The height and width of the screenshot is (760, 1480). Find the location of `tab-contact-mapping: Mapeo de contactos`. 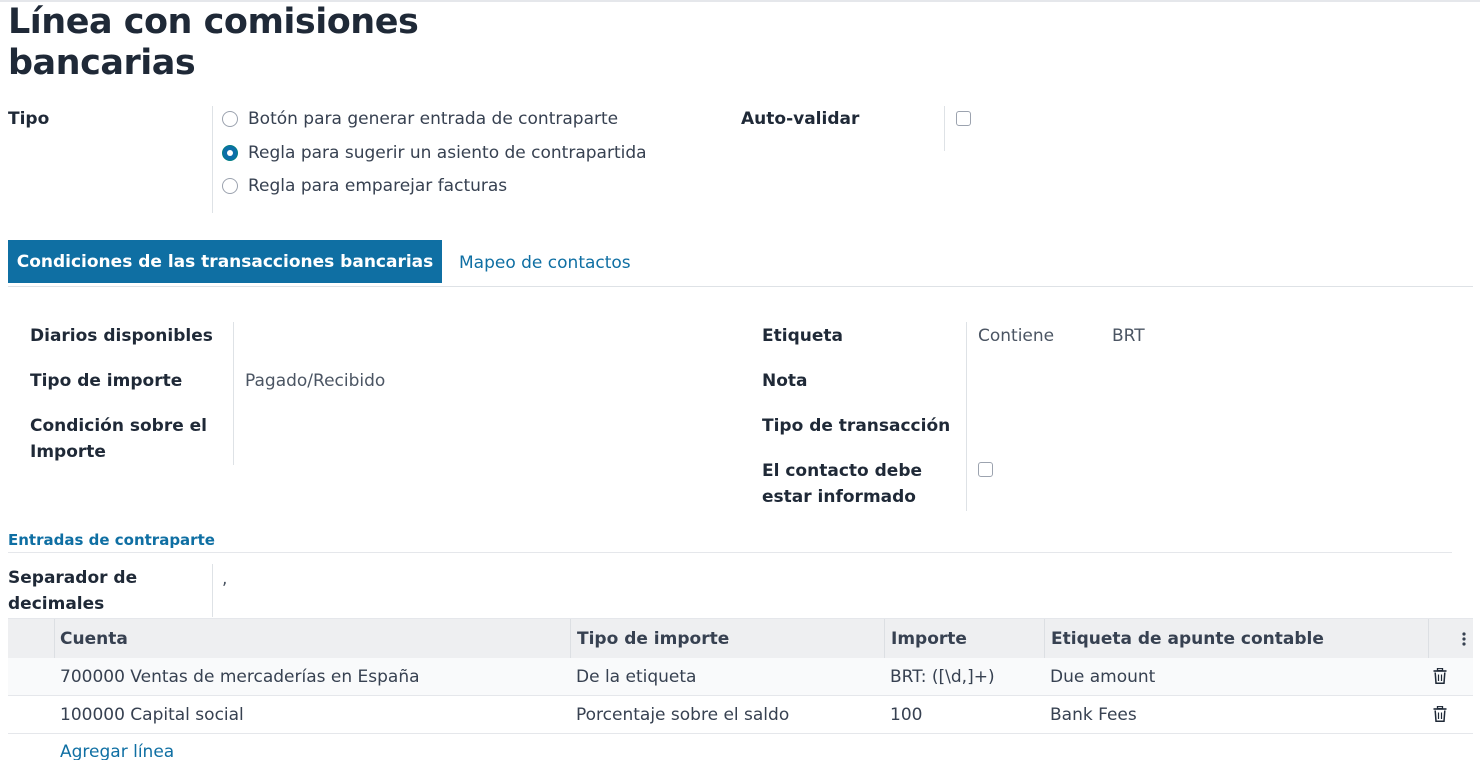

tab-contact-mapping: Mapeo de contactos is located at coordinates (545, 263).